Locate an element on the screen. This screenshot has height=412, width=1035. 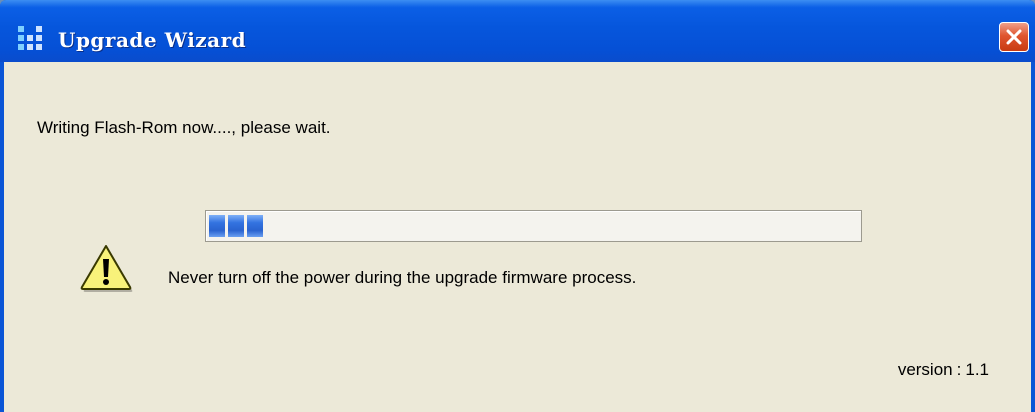
window-title: Upgrade Wizard is located at coordinates (152, 40).